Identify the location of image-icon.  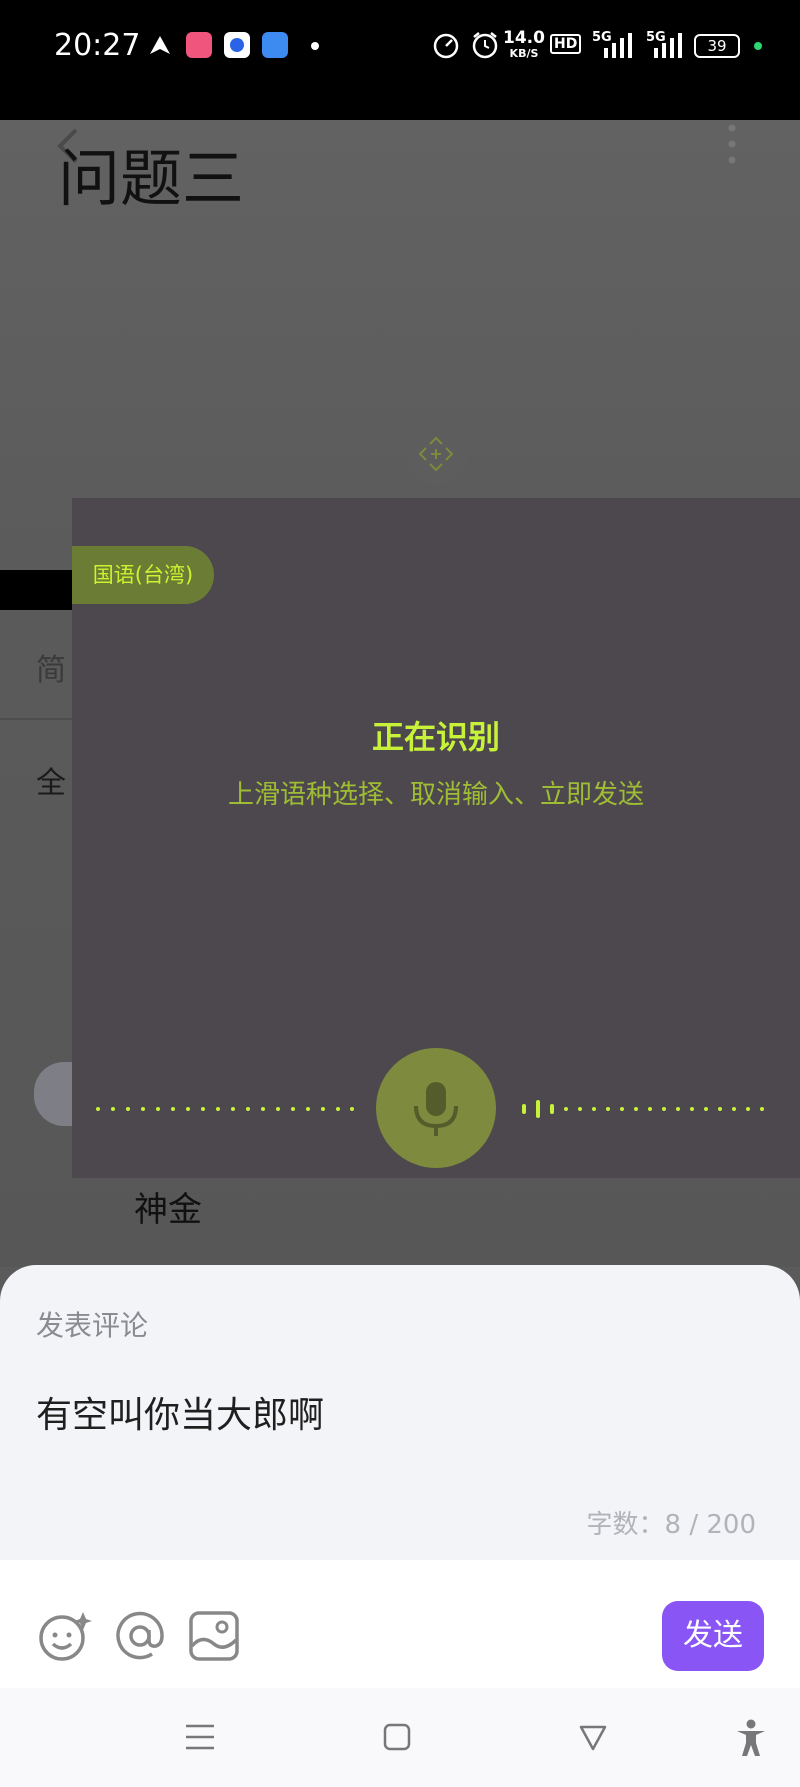
(214, 1636).